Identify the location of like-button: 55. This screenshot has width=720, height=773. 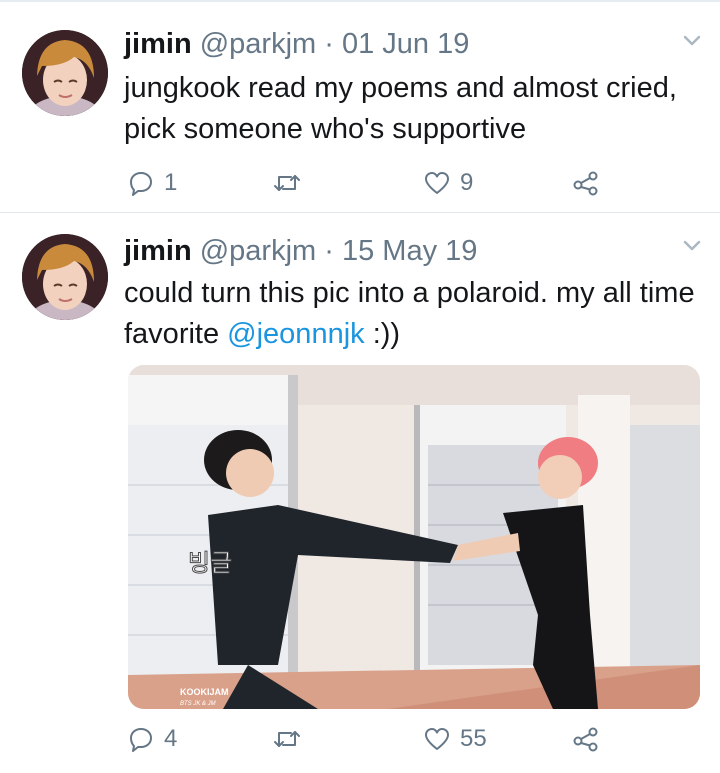
(455, 739).